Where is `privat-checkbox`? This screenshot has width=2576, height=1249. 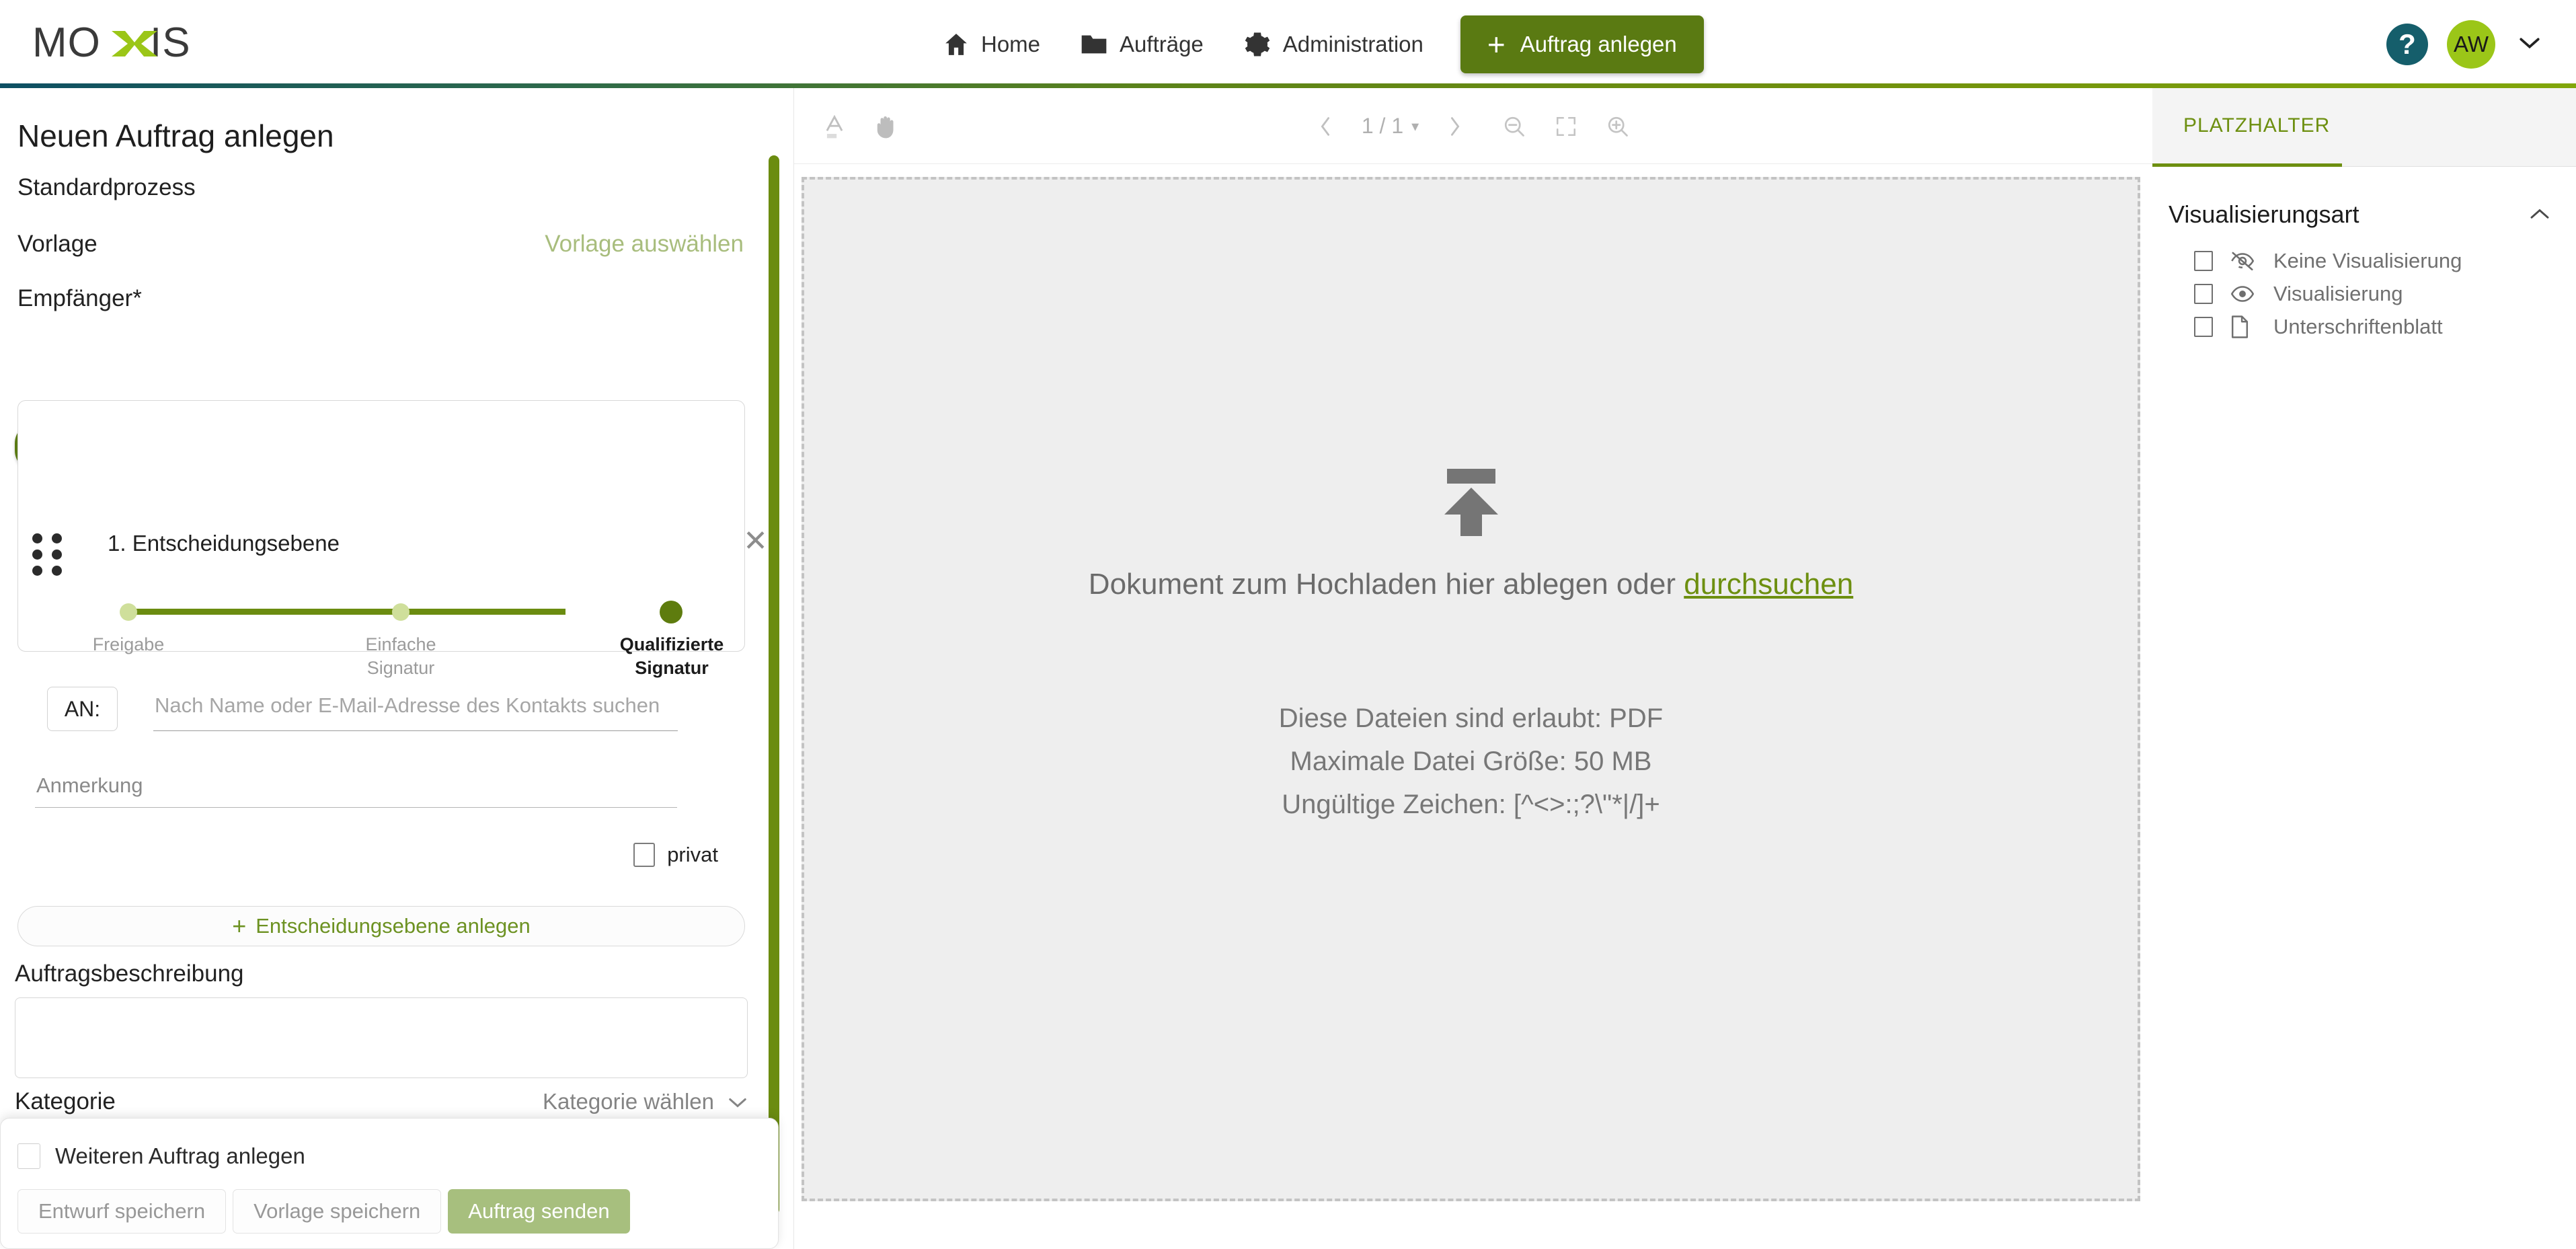 privat-checkbox is located at coordinates (645, 855).